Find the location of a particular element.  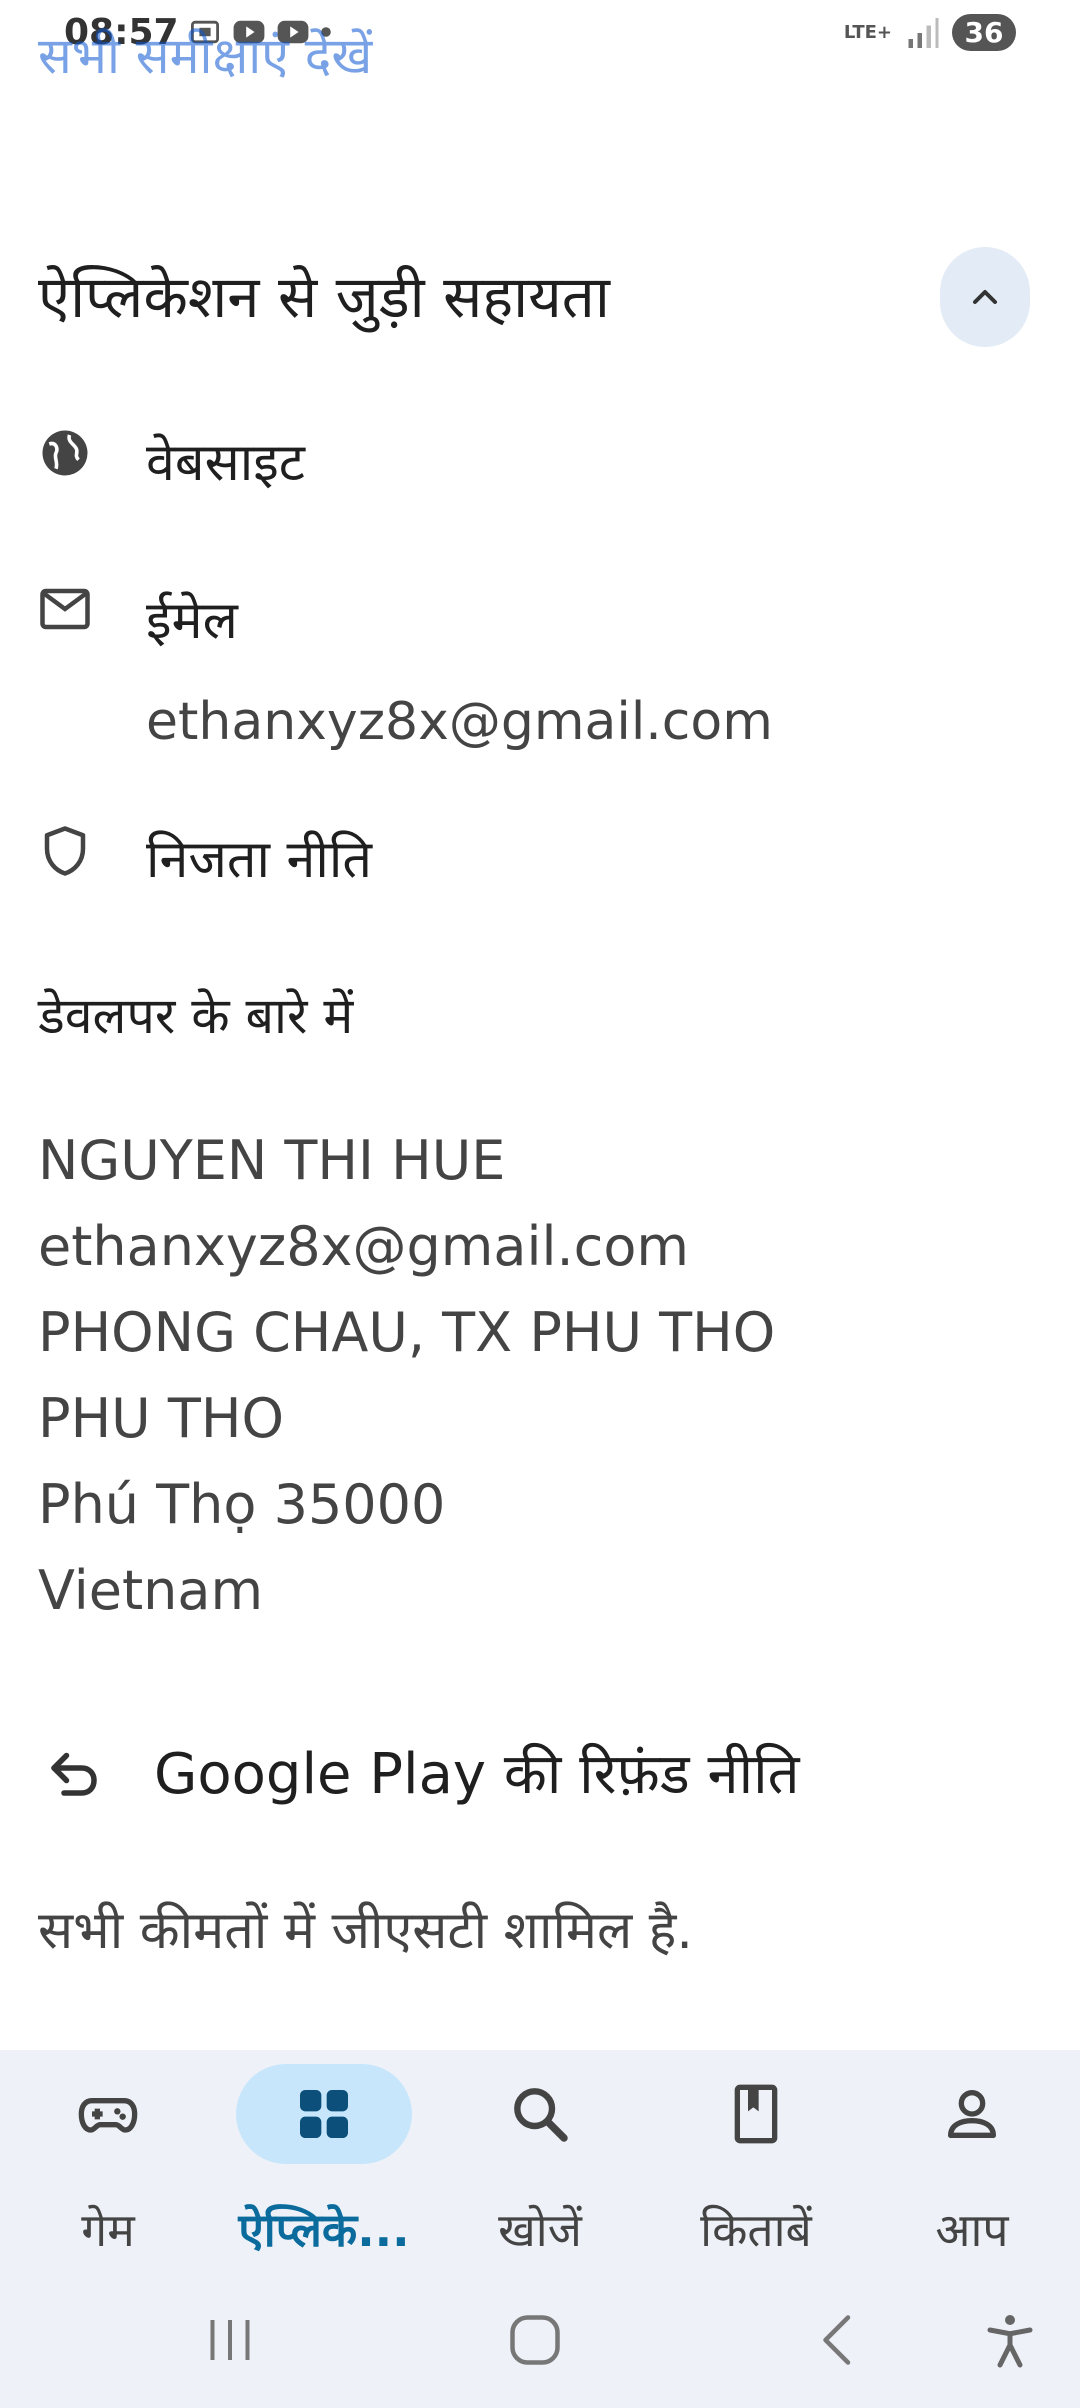

developer-name: NGUYEN THI HUE is located at coordinates (272, 1160).